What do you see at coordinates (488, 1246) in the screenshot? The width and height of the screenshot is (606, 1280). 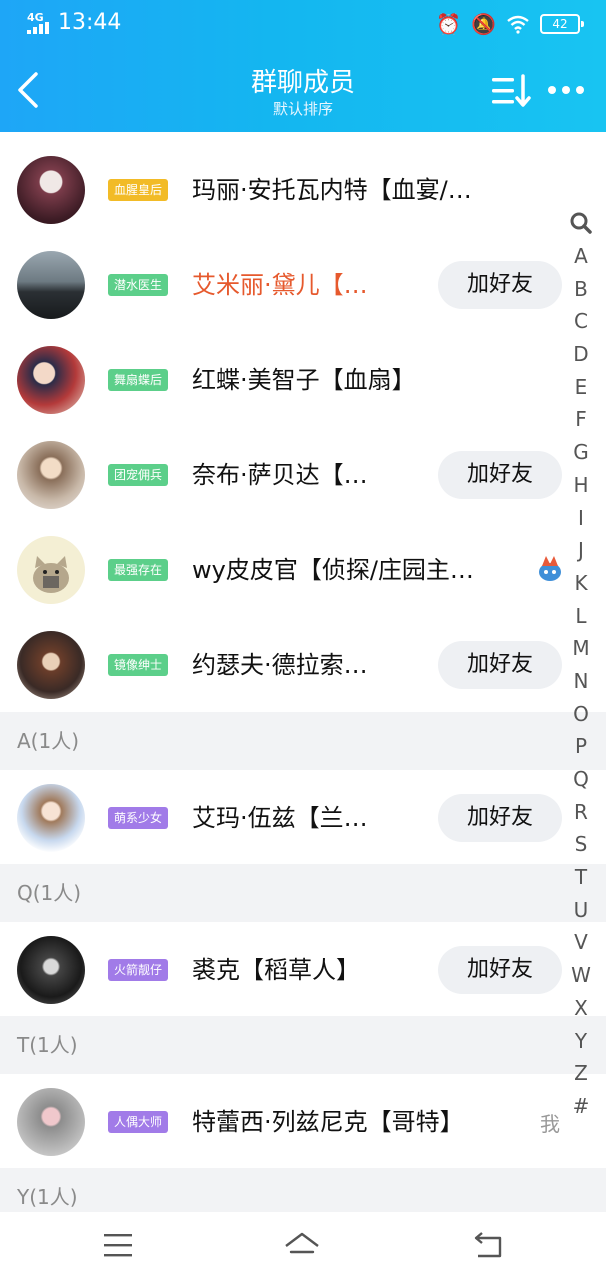 I see `back-icon` at bounding box center [488, 1246].